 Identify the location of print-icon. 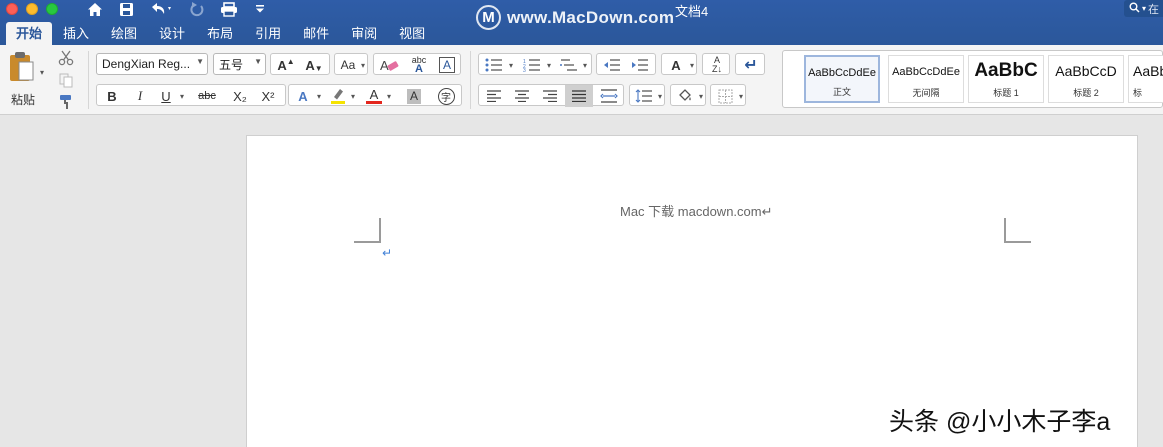
(229, 9).